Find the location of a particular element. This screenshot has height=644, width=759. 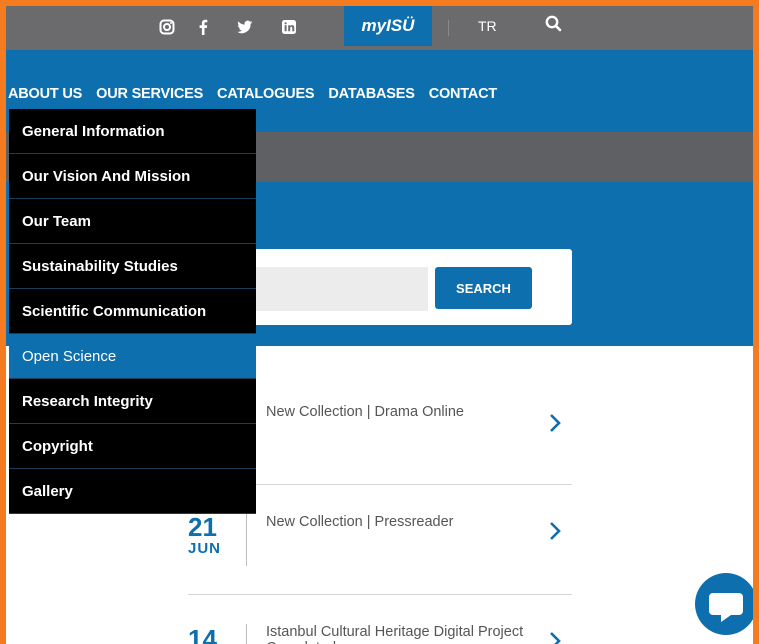

menu-item-gallery: Gallery is located at coordinates (132, 491).